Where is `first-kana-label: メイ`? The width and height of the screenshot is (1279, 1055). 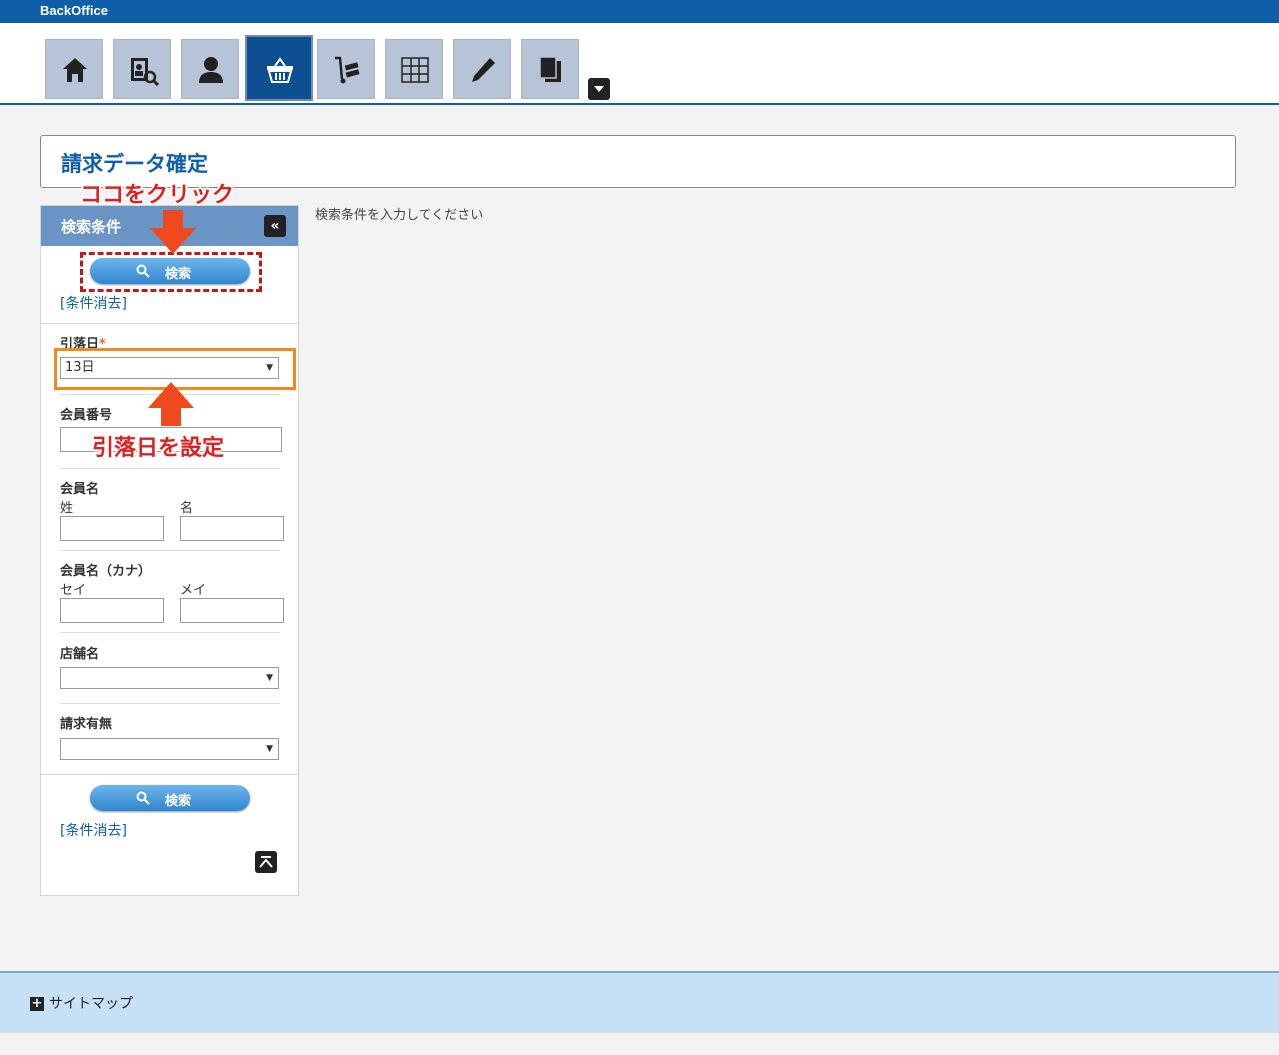 first-kana-label: メイ is located at coordinates (193, 590).